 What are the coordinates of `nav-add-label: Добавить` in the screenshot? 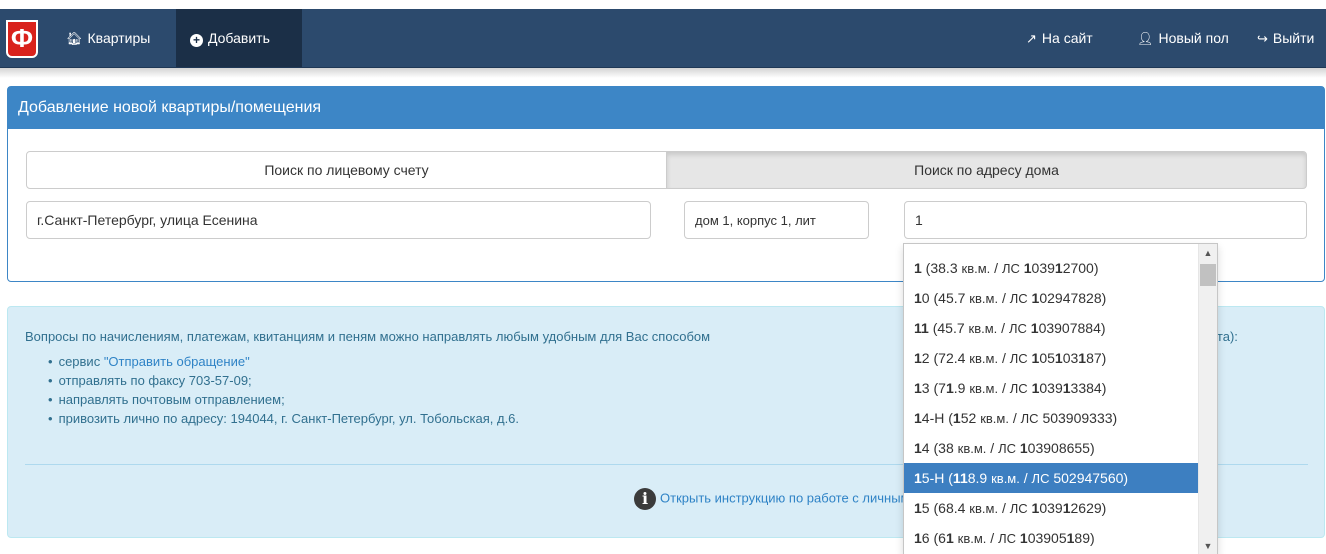 It's located at (239, 38).